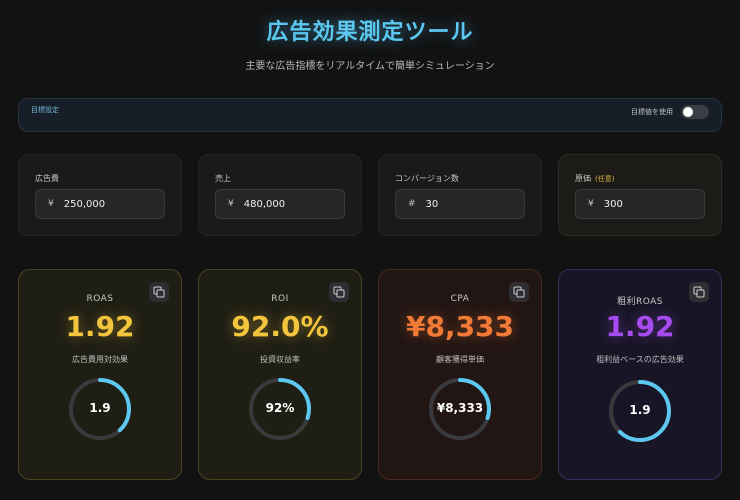 This screenshot has height=500, width=740. Describe the element at coordinates (370, 66) in the screenshot. I see `page-subtitle: 主要な広告指標をリアルタイムで簡単シミュレーション` at that location.